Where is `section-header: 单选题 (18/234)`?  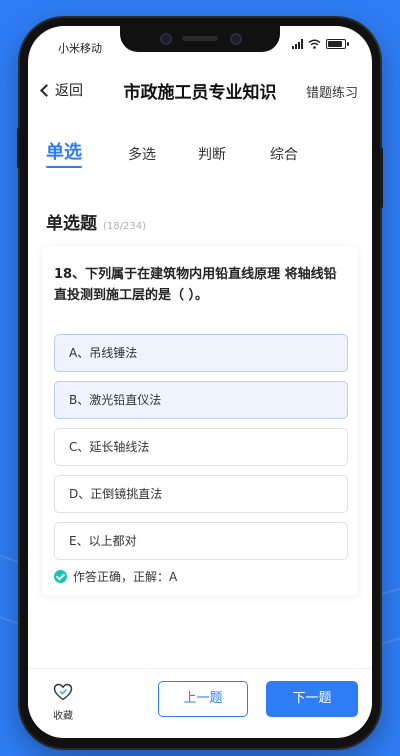
section-header: 单选题 (18/234) is located at coordinates (96, 221).